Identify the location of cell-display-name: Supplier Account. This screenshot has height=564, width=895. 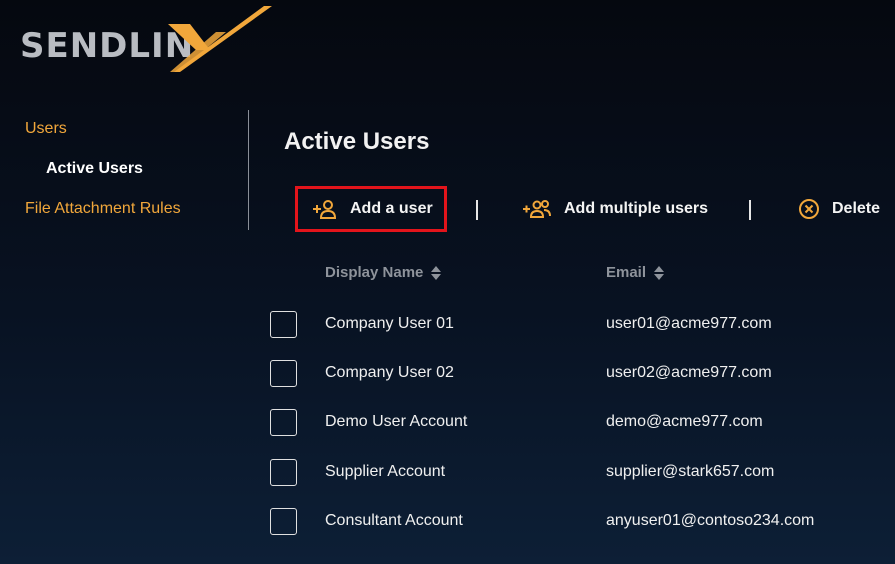
(385, 471).